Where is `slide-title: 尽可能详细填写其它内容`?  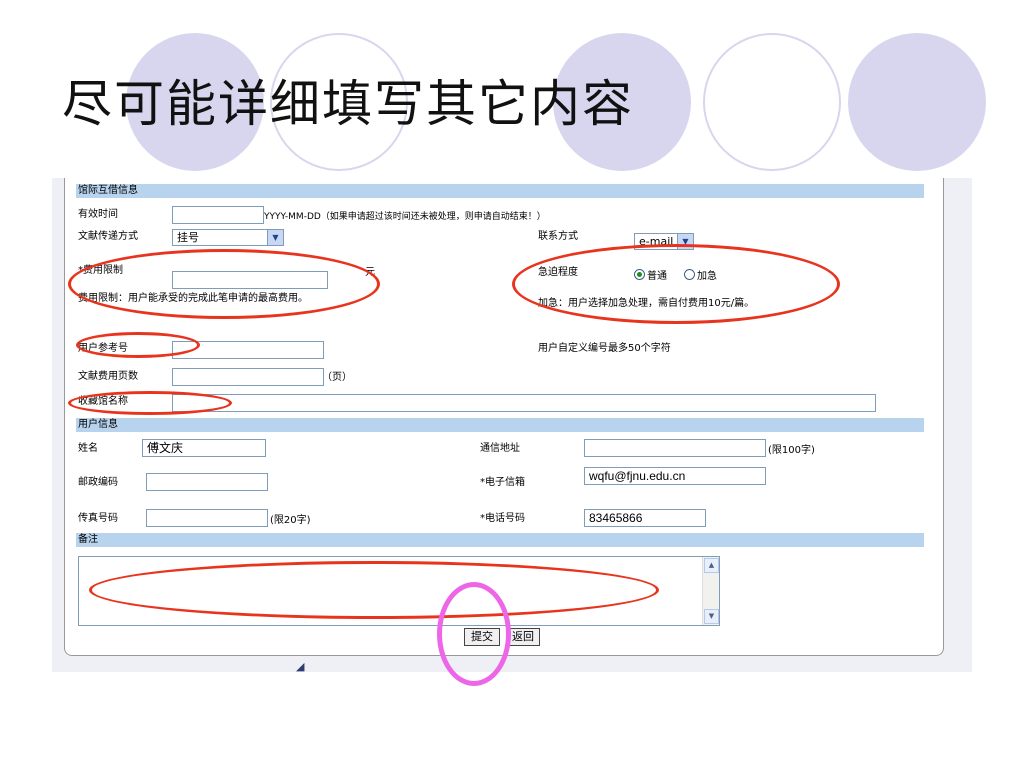
slide-title: 尽可能详细填写其它内容 is located at coordinates (348, 104).